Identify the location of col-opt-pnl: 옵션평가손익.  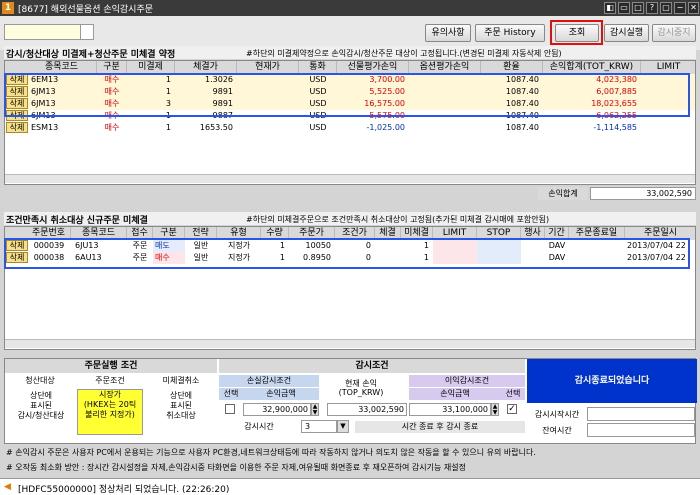
(445, 67).